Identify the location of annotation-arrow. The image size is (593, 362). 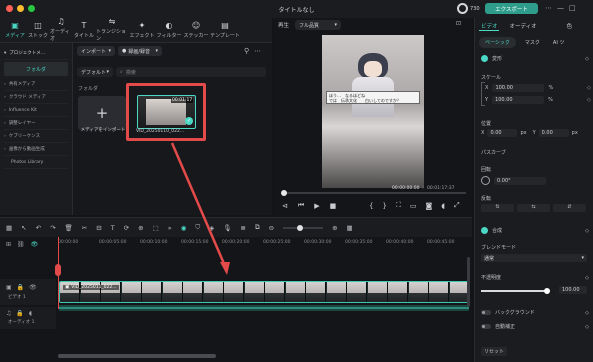
(200, 208).